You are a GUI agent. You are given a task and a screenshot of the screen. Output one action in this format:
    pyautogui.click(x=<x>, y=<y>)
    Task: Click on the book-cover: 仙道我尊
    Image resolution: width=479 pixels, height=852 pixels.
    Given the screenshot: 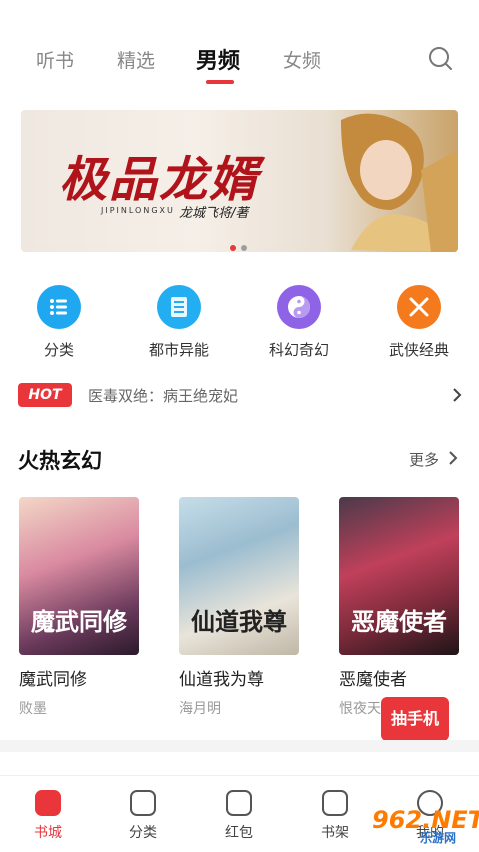 What is the action you would take?
    pyautogui.click(x=239, y=576)
    